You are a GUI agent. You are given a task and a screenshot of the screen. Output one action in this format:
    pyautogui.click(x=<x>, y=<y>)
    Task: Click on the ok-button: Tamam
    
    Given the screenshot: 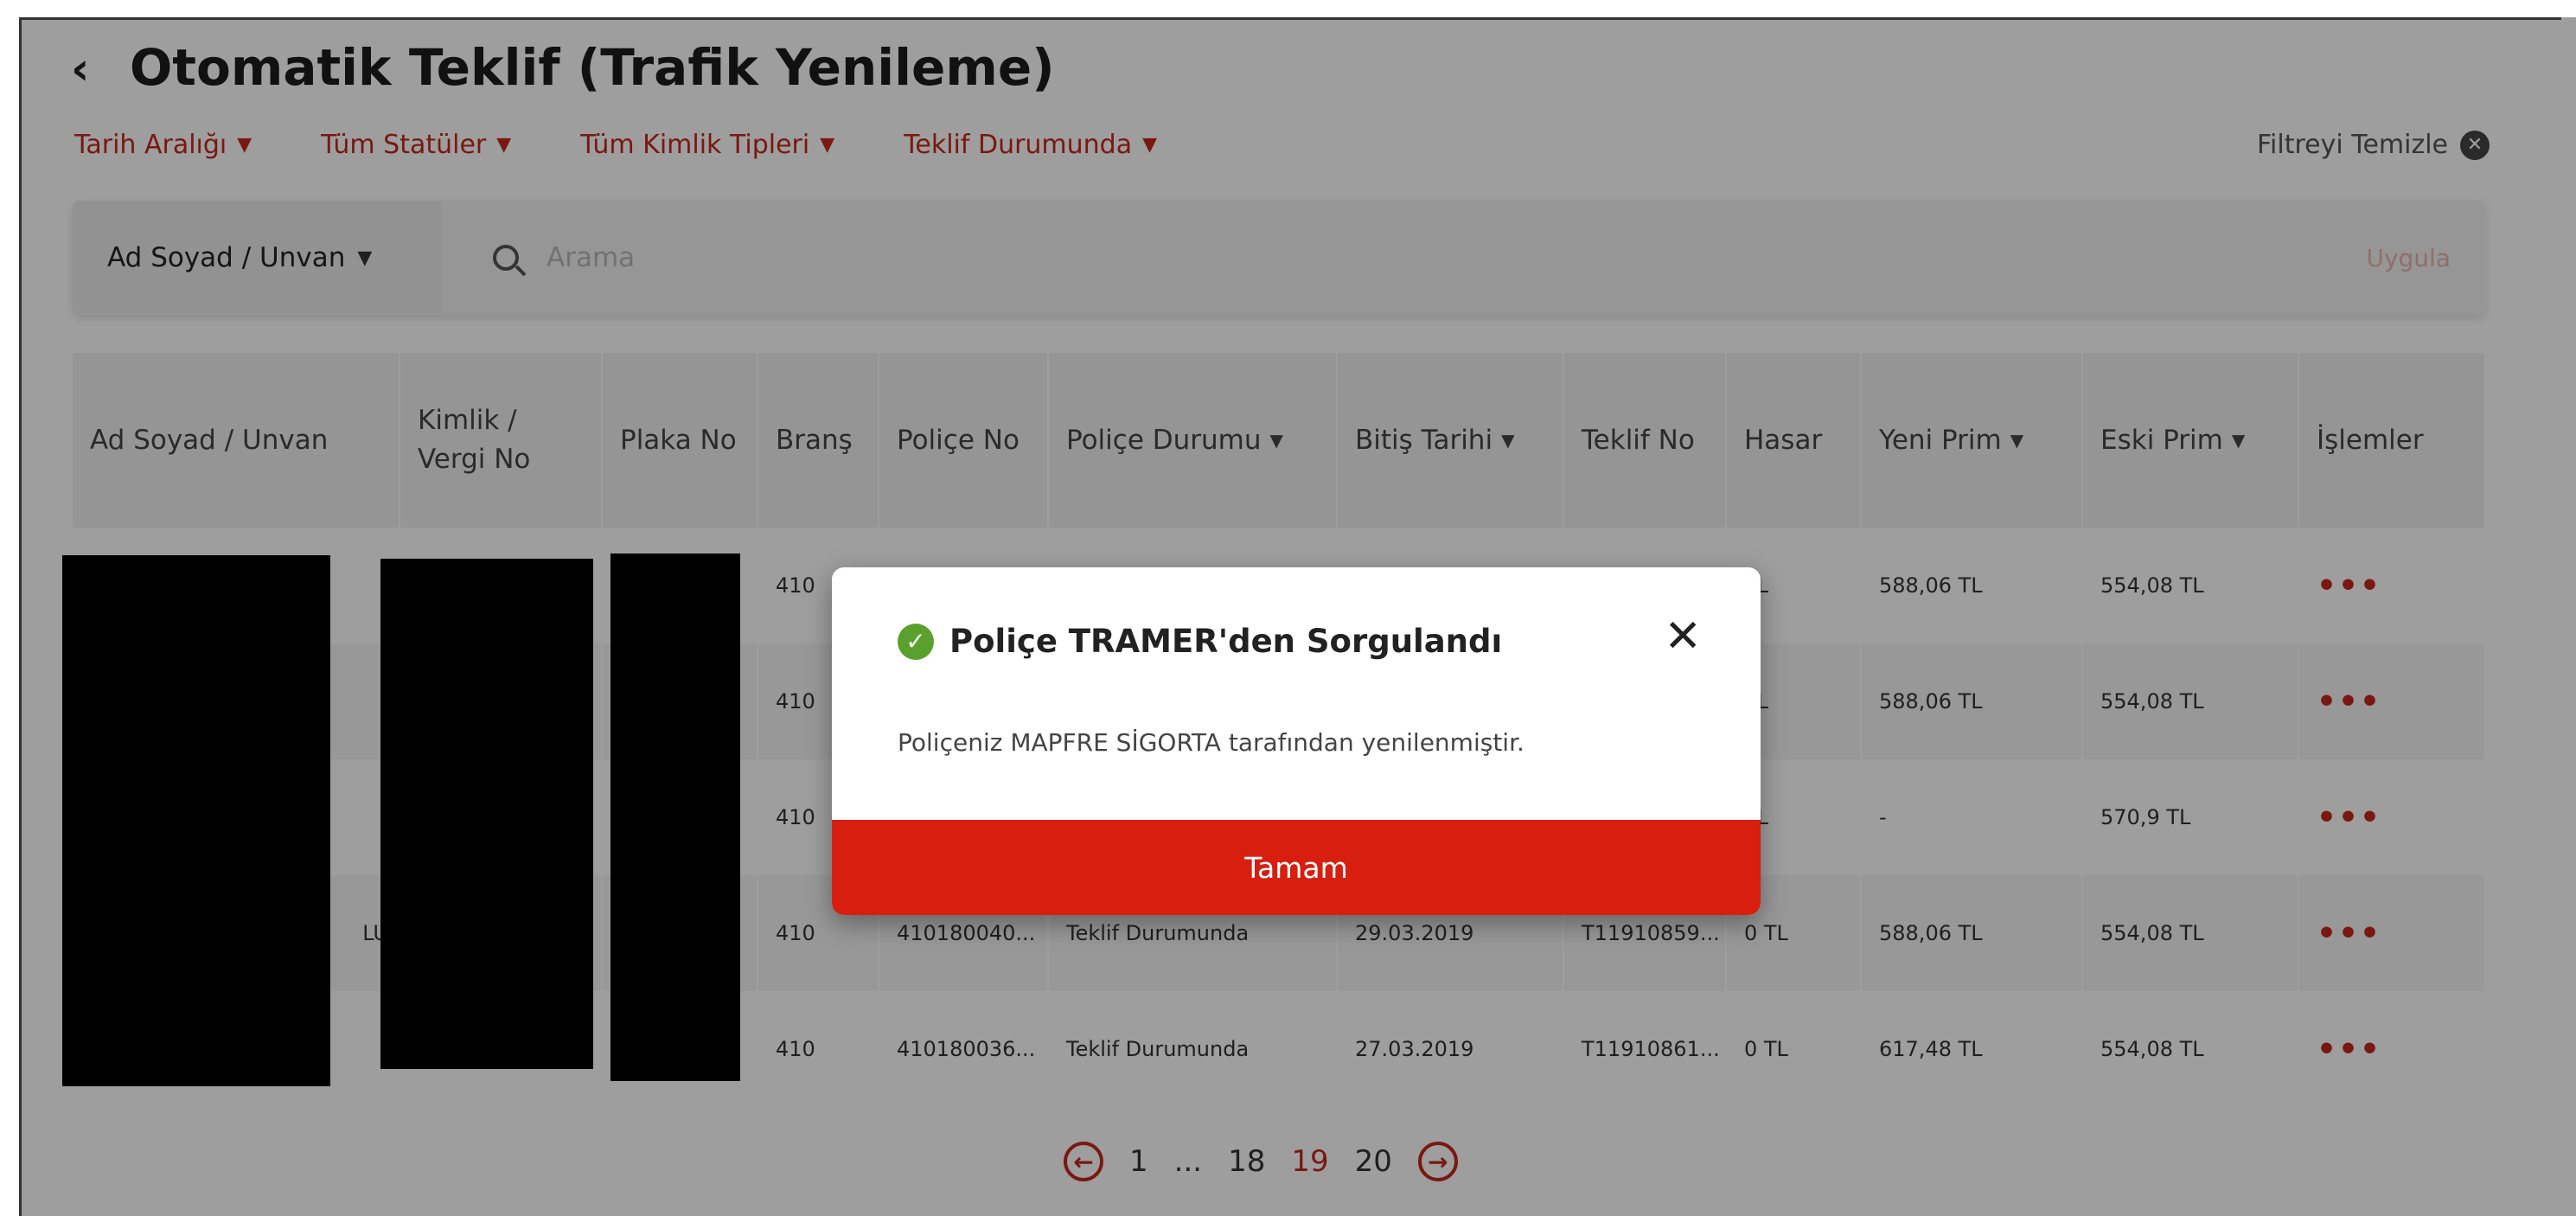 What is the action you would take?
    pyautogui.click(x=1296, y=867)
    